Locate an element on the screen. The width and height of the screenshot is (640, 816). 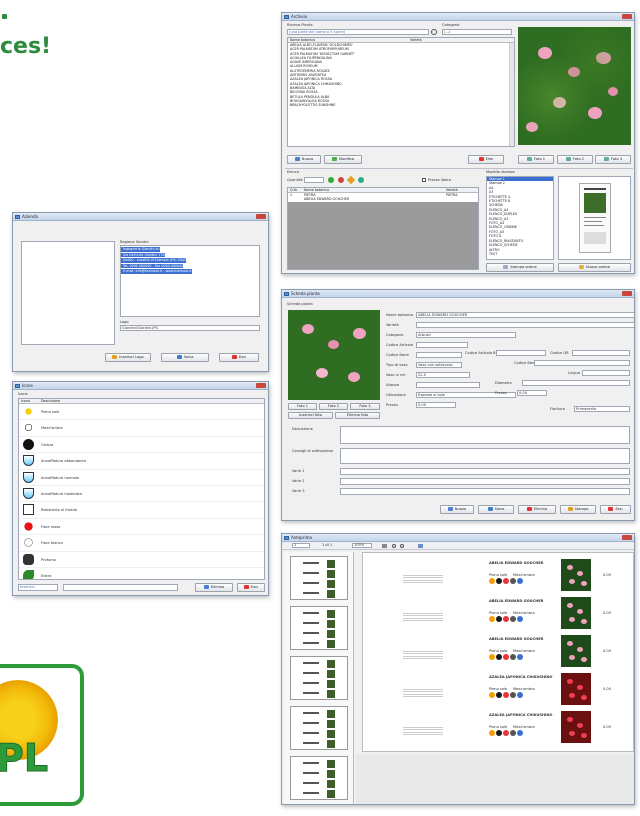
delete-button: Elimina is located at coordinates (537, 509).